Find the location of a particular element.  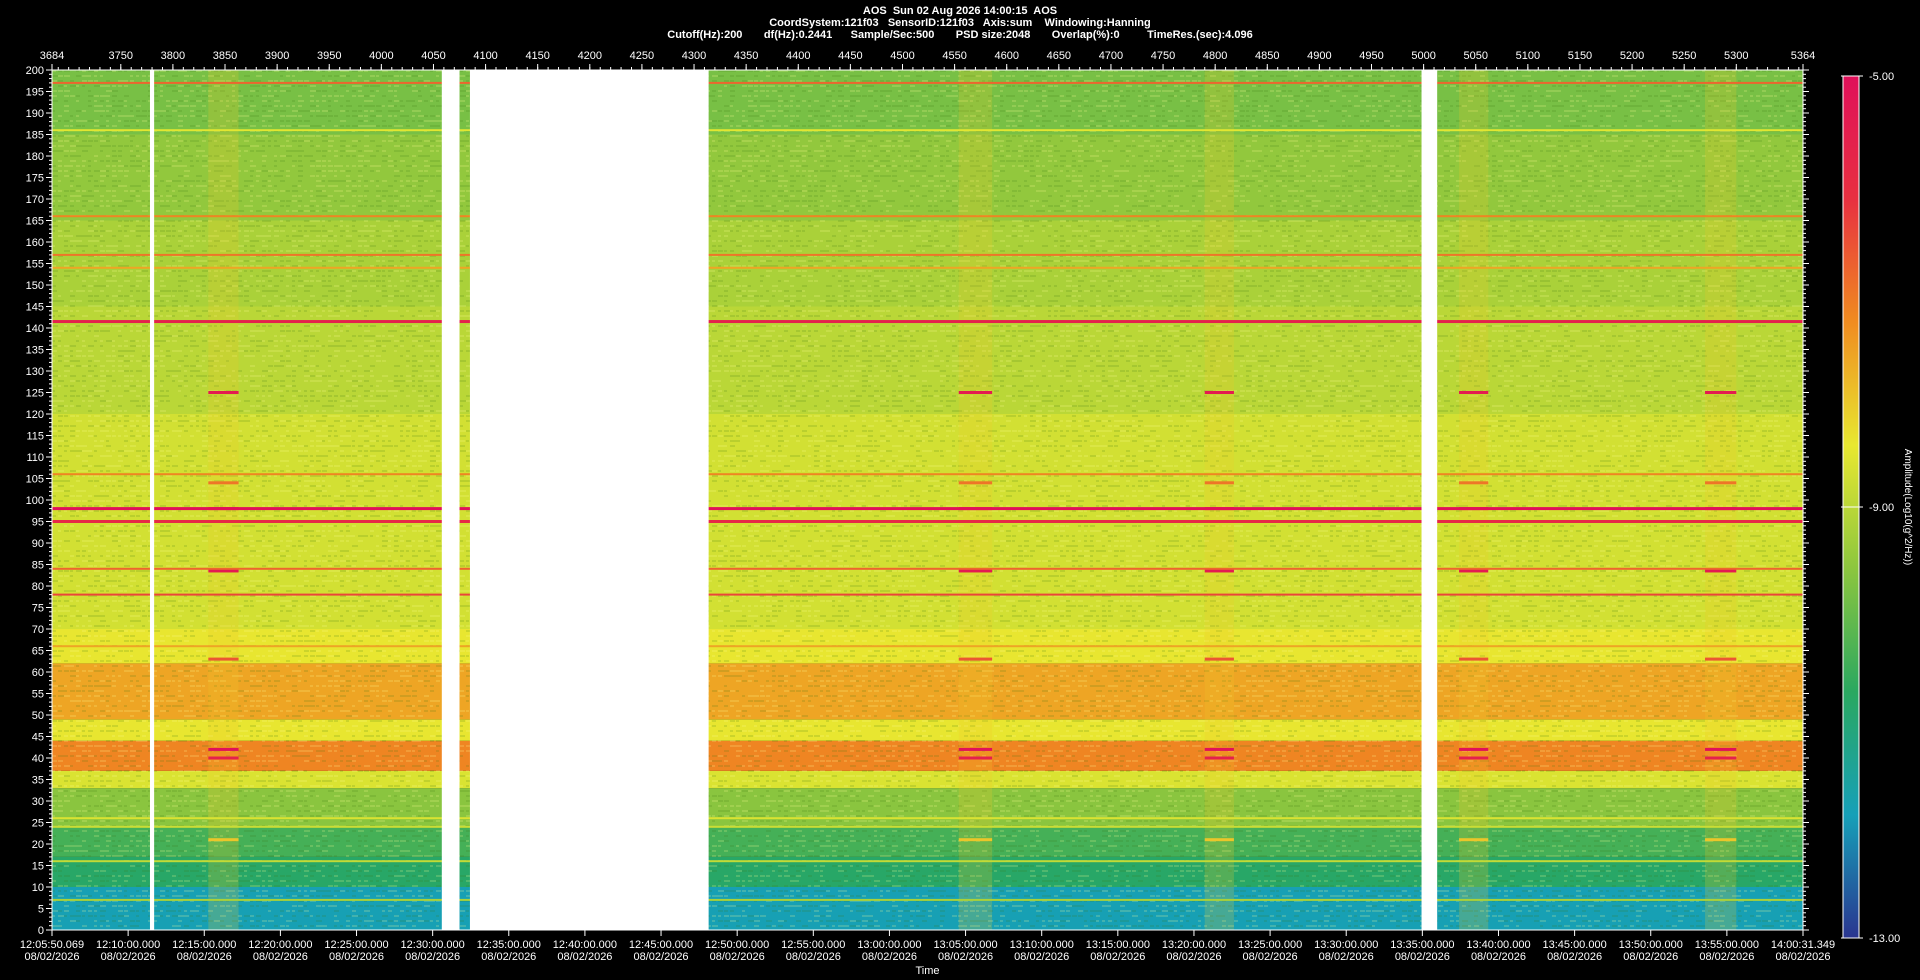

colorbar-tick-label: -13.00 is located at coordinates (1884, 939).